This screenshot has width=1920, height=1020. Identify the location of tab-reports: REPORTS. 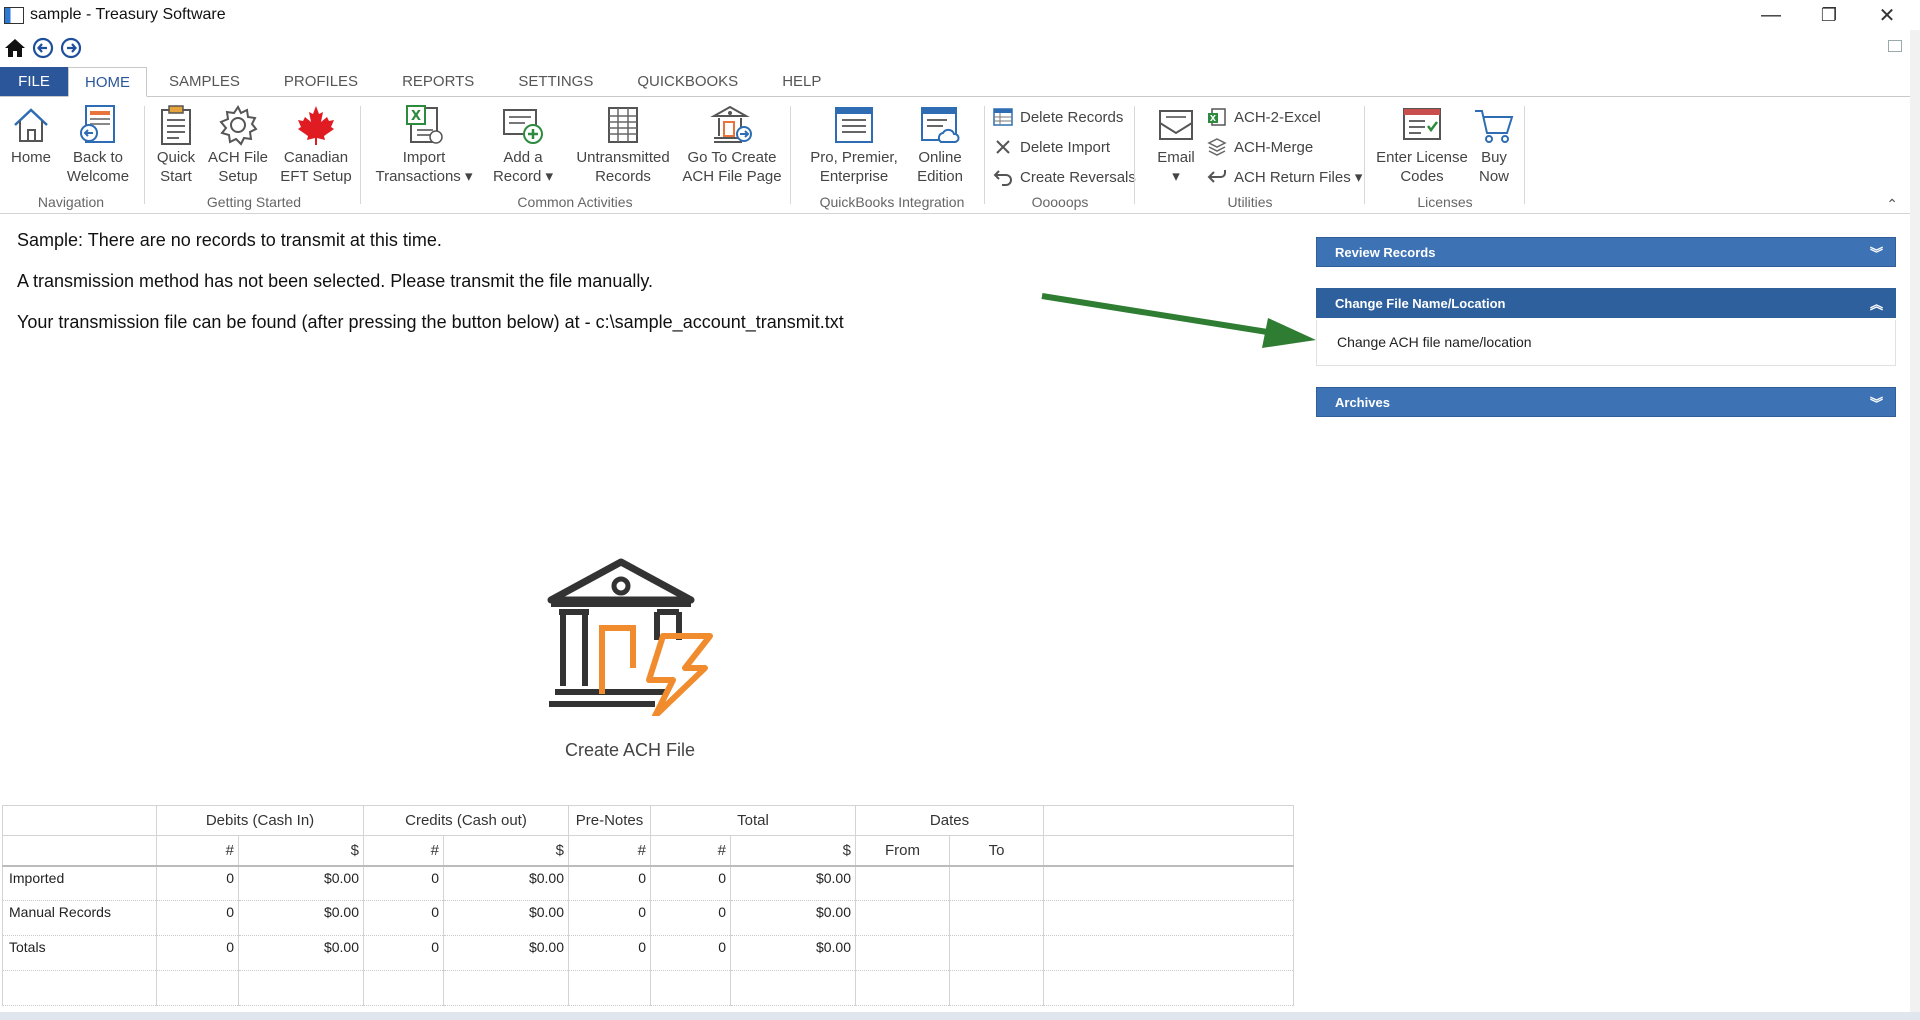
(438, 81).